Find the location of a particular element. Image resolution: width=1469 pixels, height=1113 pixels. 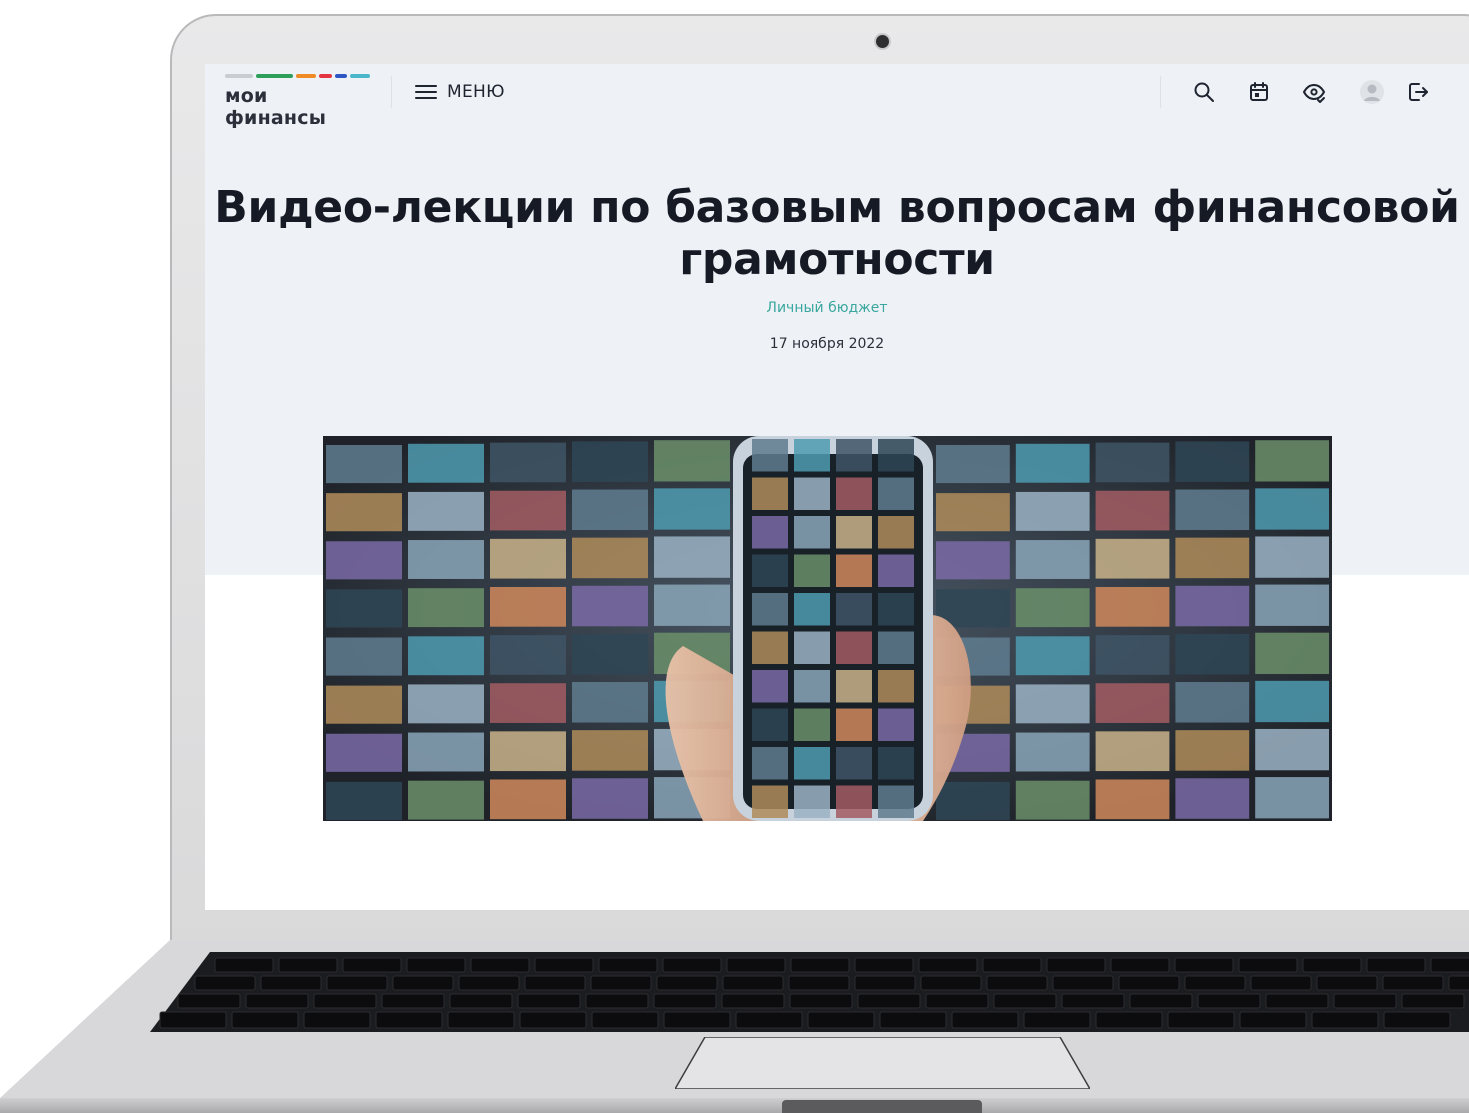

category-link: Личный бюджет is located at coordinates (827, 308).